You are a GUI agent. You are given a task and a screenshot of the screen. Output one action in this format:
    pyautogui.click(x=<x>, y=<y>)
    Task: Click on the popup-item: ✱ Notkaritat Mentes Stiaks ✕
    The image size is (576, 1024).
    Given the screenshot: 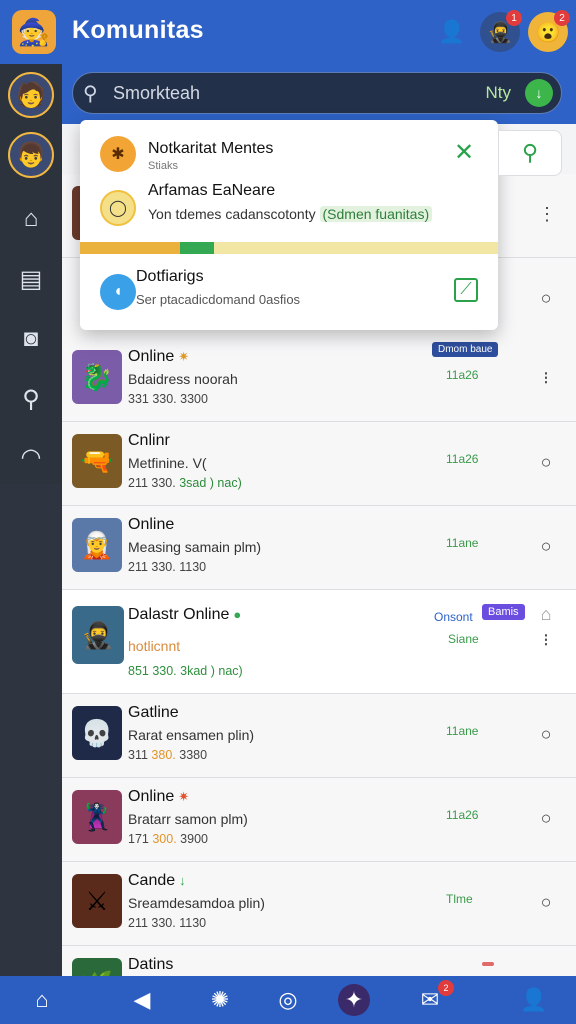 What is the action you would take?
    pyautogui.click(x=289, y=151)
    